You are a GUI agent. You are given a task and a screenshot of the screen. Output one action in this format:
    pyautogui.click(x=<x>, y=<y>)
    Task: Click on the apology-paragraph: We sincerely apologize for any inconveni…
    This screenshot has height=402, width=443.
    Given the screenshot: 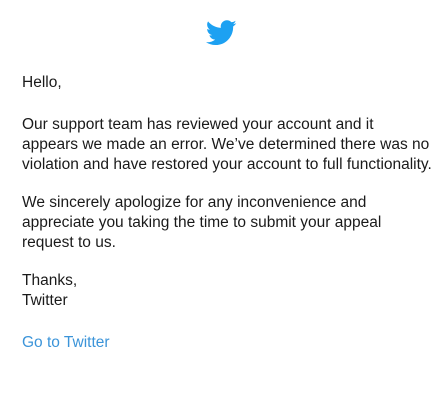 What is the action you would take?
    pyautogui.click(x=202, y=222)
    